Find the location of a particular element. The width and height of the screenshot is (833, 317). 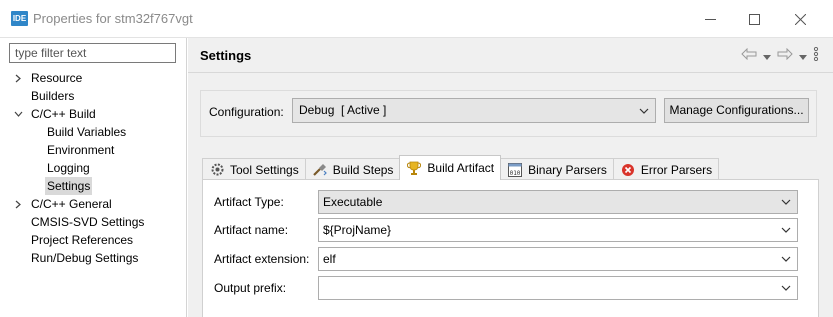

field-label: Artifact Type: is located at coordinates (249, 202).